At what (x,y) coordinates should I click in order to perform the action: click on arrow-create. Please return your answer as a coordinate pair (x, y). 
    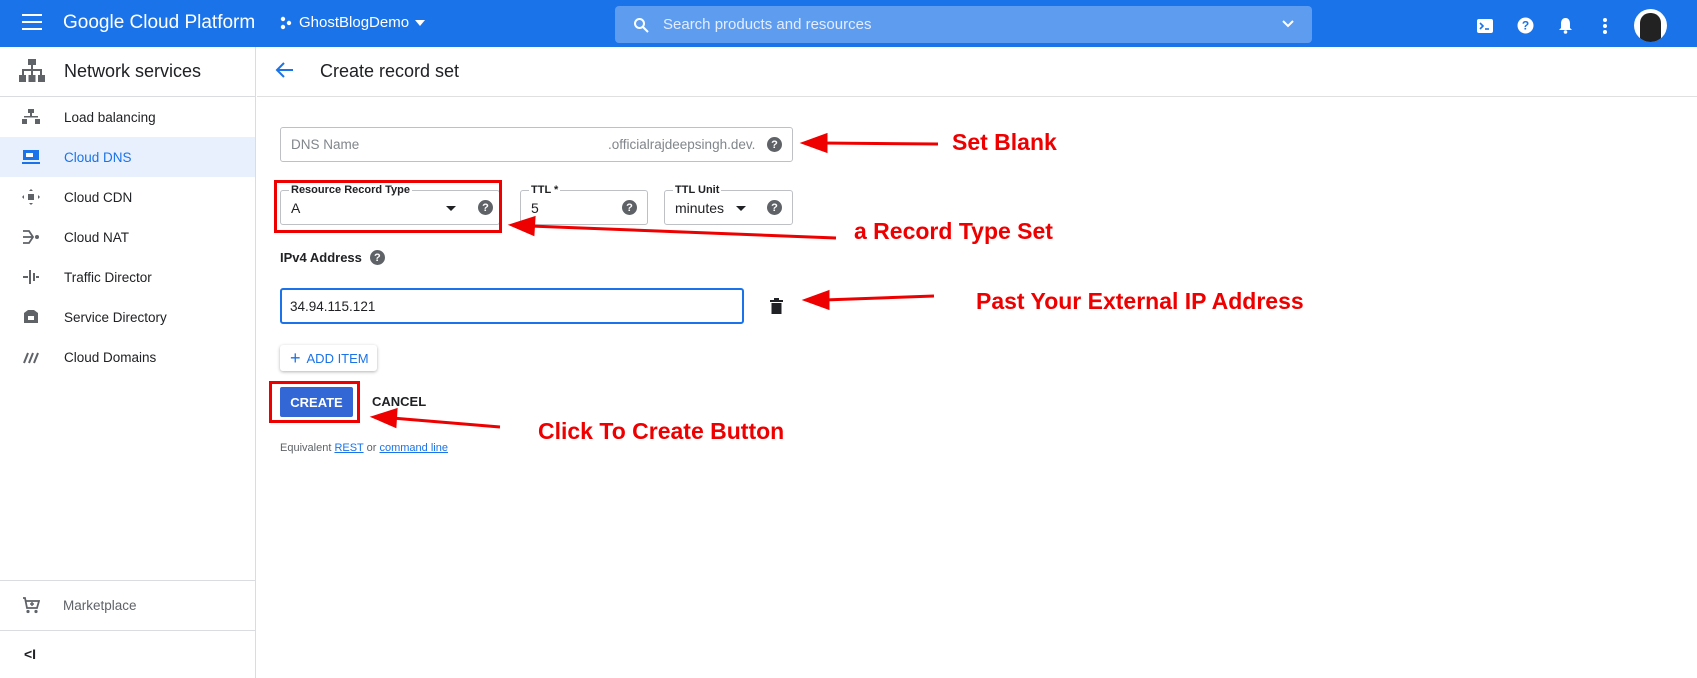
    Looking at the image, I should click on (446, 422).